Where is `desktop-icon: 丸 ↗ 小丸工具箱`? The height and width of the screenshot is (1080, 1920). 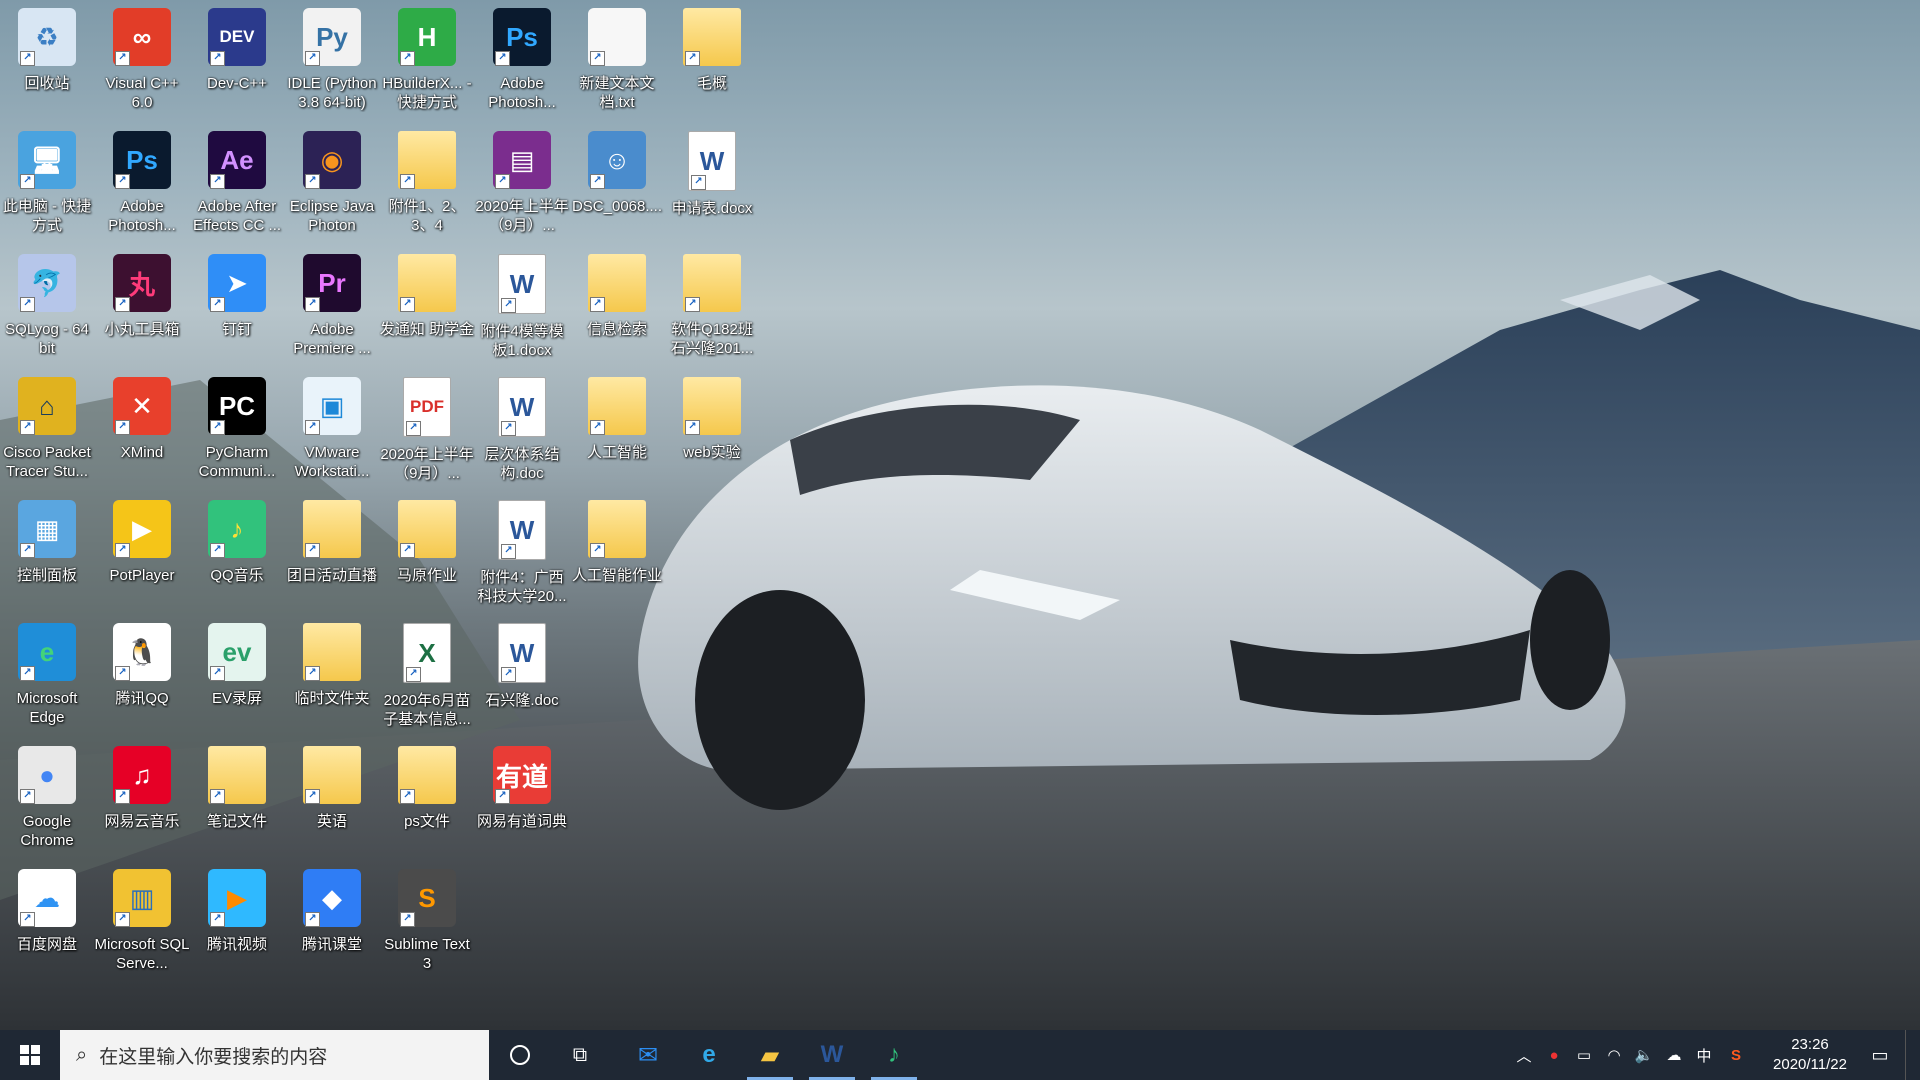
desktop-icon: 丸 ↗ 小丸工具箱 is located at coordinates (142, 305).